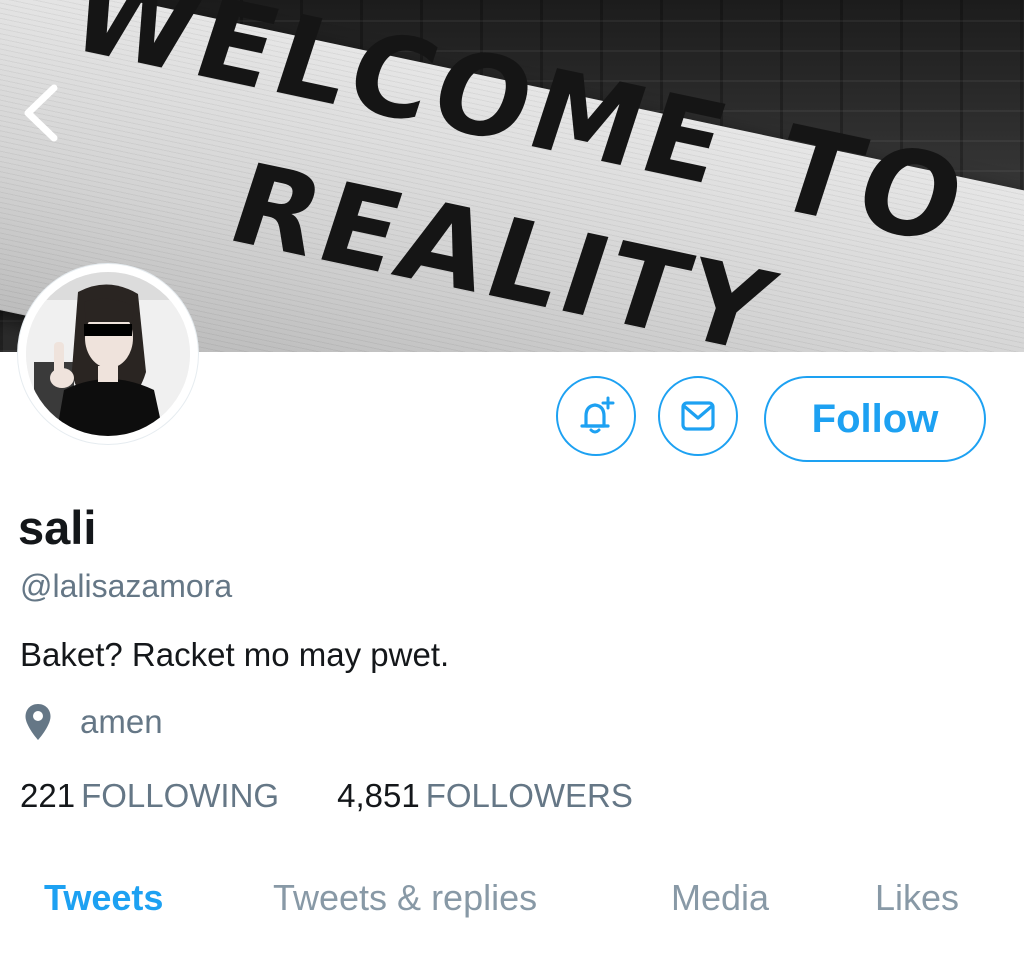 This screenshot has width=1024, height=954. I want to click on follow-button: Follow, so click(875, 419).